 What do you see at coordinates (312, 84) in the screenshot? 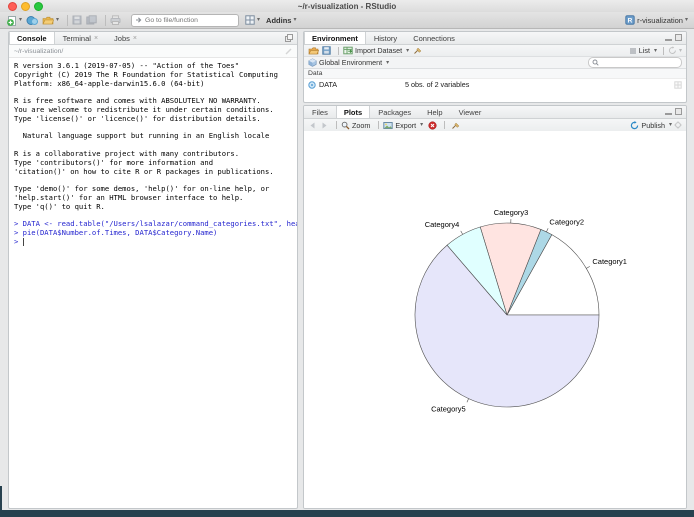
I see `object-info-icon` at bounding box center [312, 84].